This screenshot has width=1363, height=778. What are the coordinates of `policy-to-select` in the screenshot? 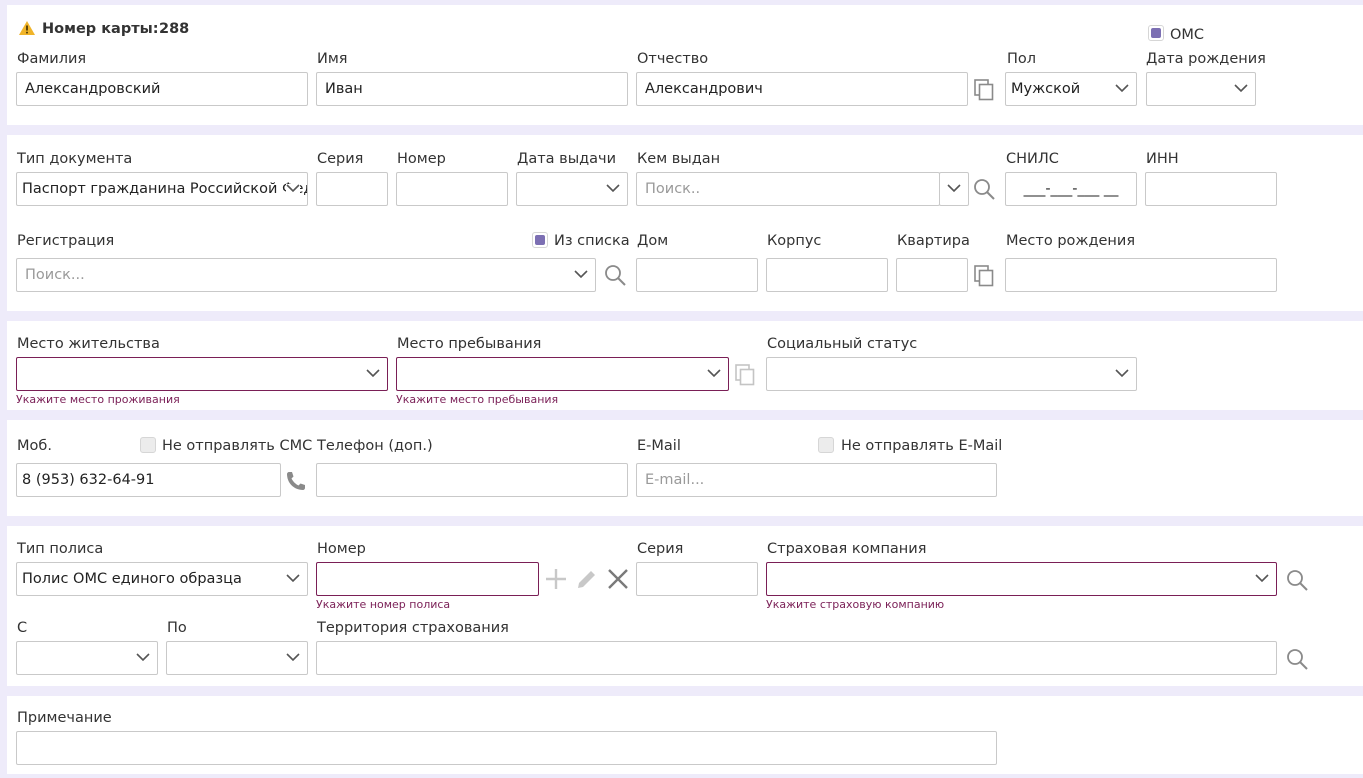 It's located at (237, 658).